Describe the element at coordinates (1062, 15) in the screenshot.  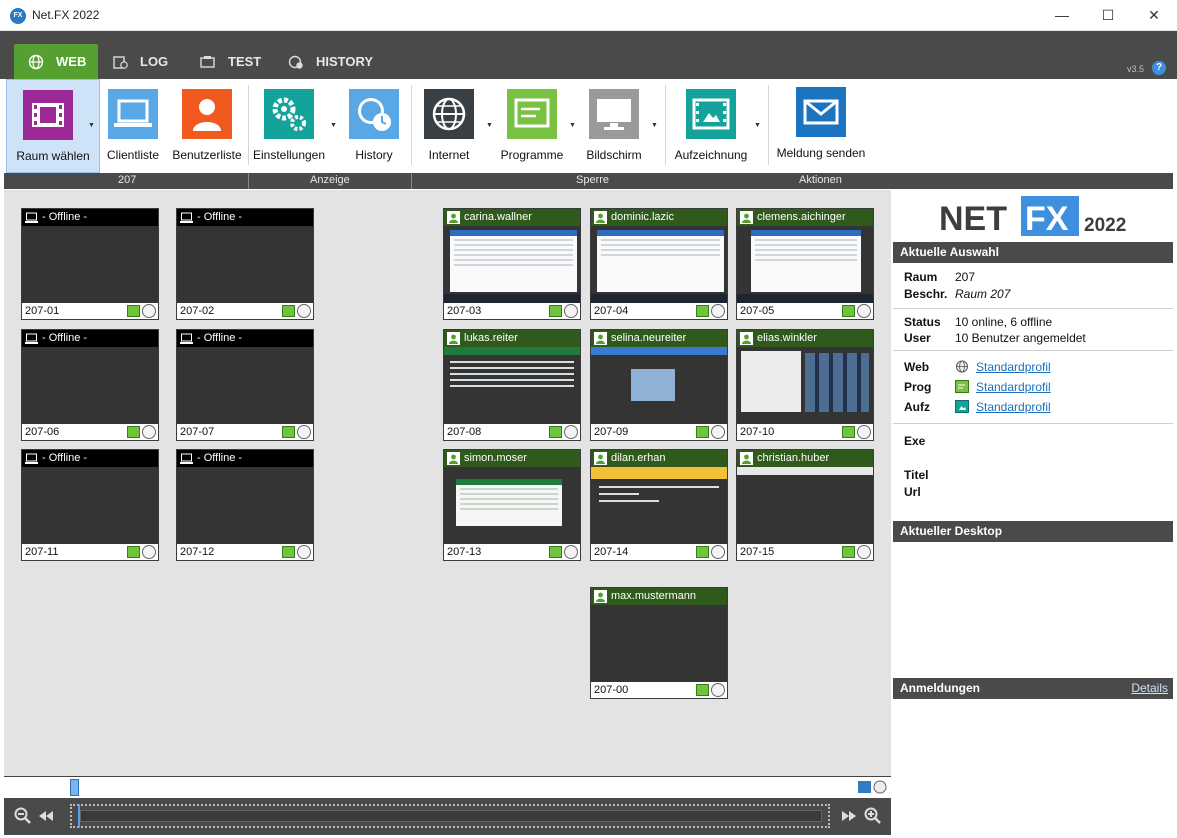
I see `minimize-button: —` at that location.